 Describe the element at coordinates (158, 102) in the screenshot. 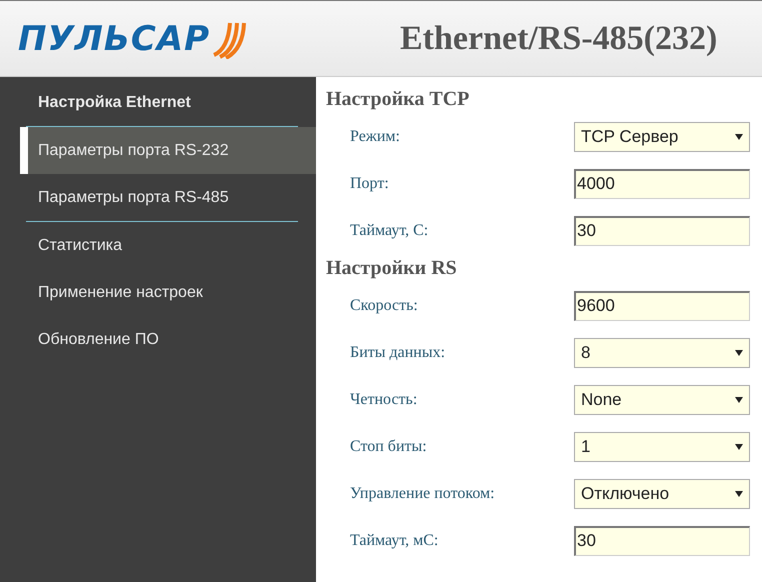

I see `sidebar-heading: Настройка Ethernet` at that location.